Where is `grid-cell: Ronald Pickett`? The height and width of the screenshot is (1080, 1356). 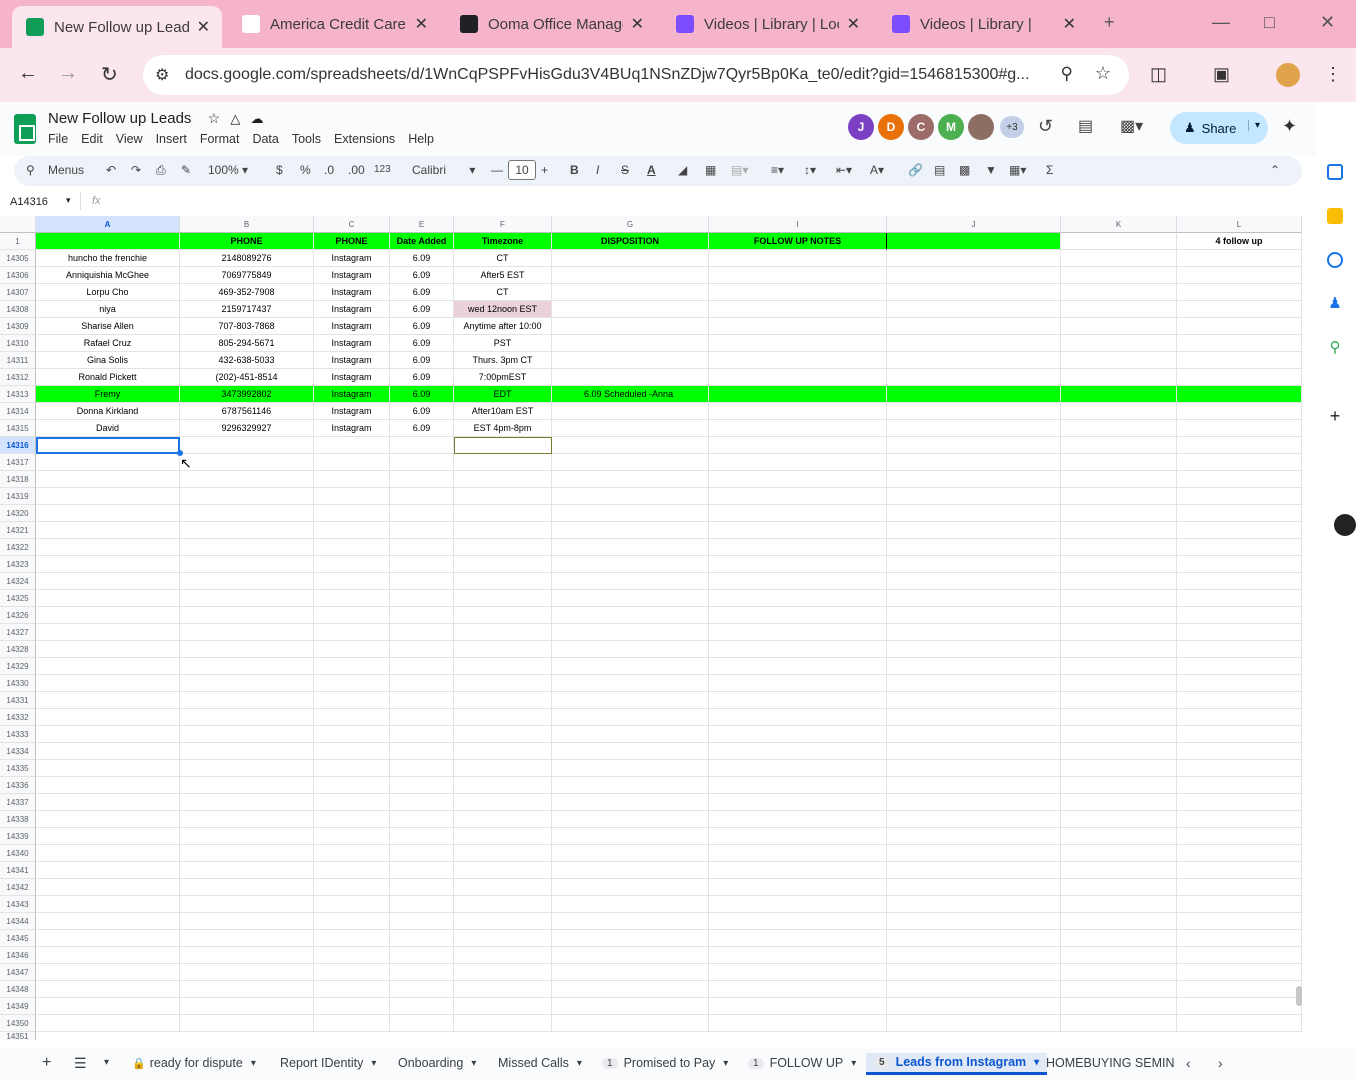 grid-cell: Ronald Pickett is located at coordinates (108, 377).